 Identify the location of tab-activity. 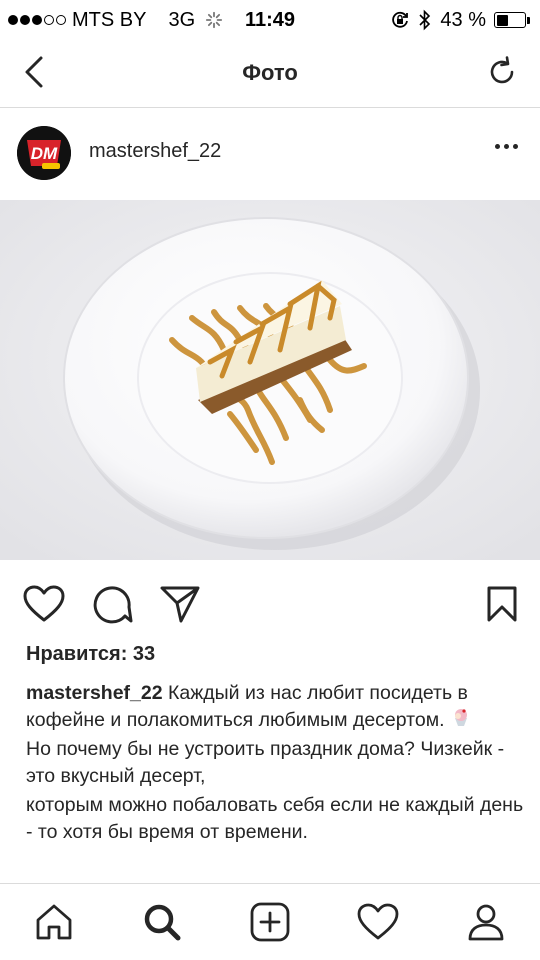
(378, 922).